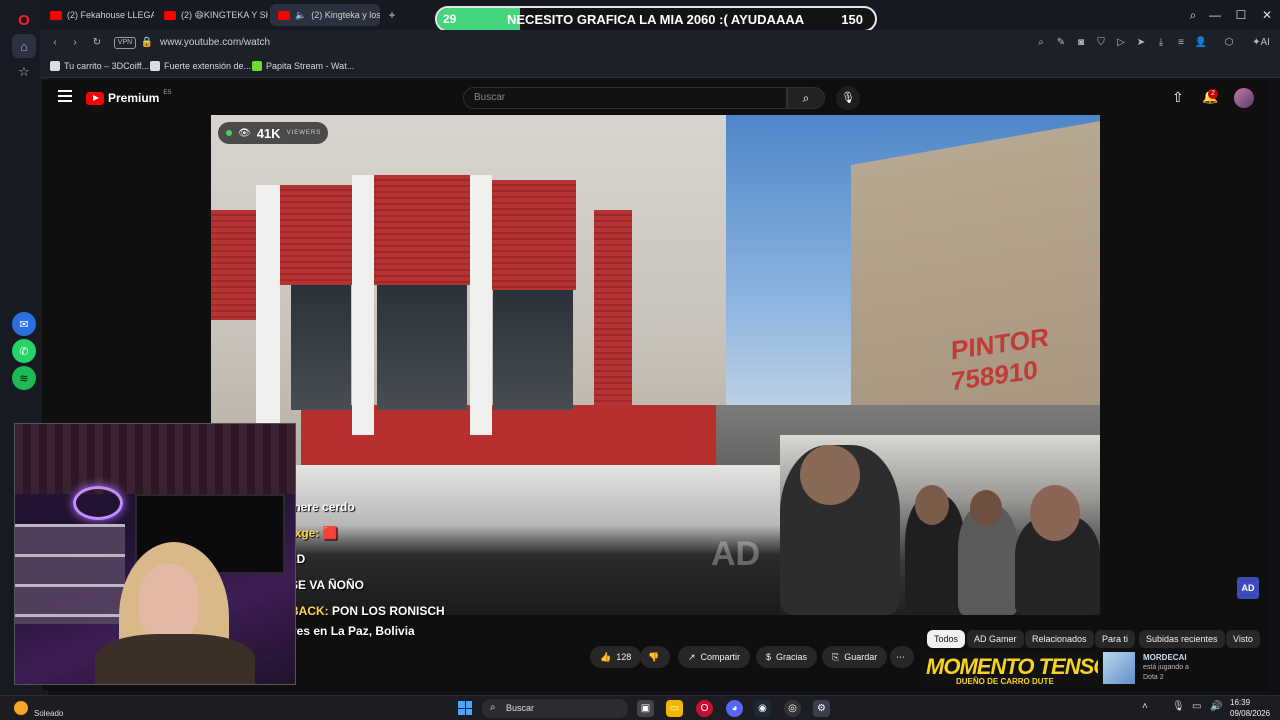  Describe the element at coordinates (1267, 15) in the screenshot. I see `close-button: ✕` at that location.